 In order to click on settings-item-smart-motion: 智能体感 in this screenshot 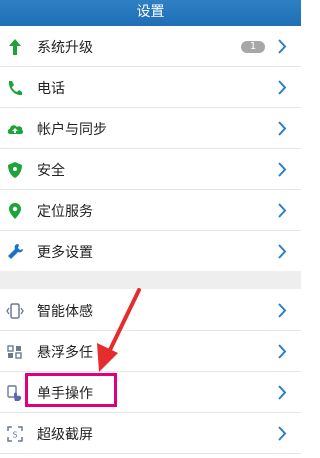, I will do `click(150, 310)`.